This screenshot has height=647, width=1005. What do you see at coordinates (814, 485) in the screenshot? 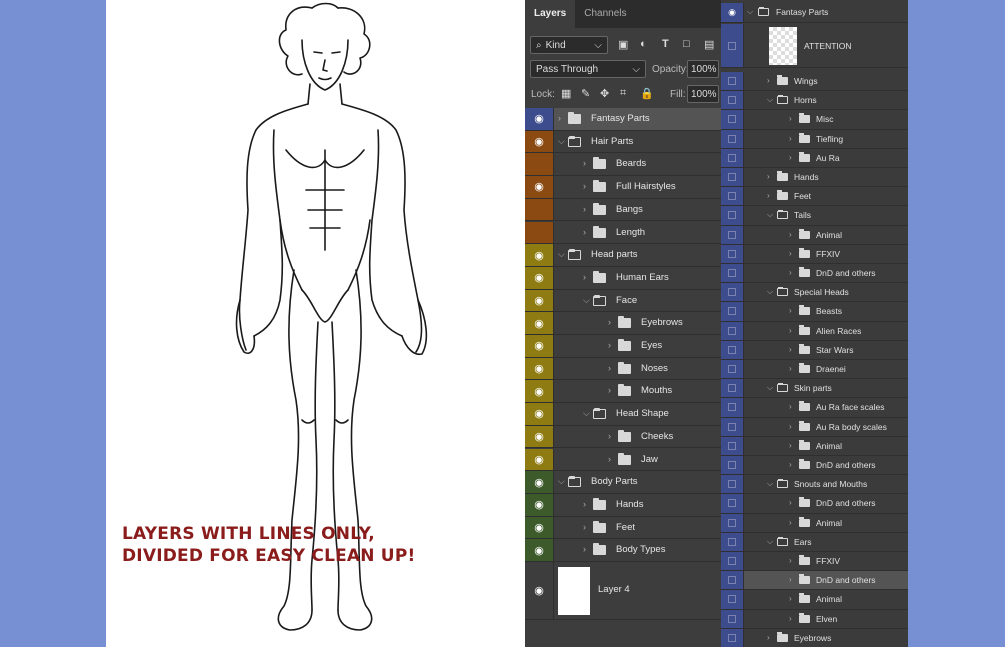
I see `group-row: ⌵ Snouts and Mouths` at bounding box center [814, 485].